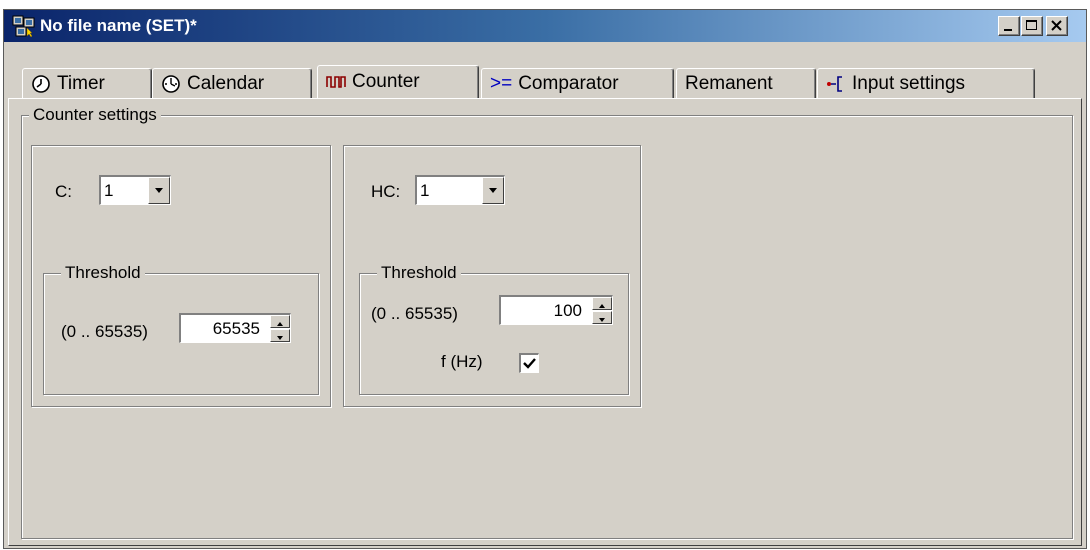 This screenshot has height=550, width=1090. I want to click on app-icon, so click(23, 26).